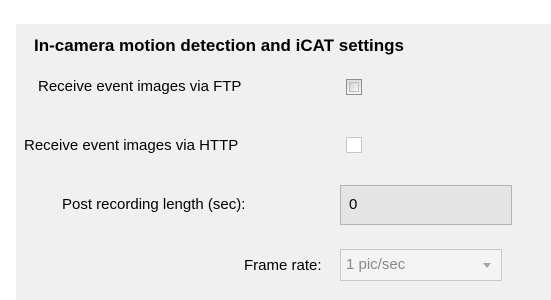 The width and height of the screenshot is (551, 300). Describe the element at coordinates (354, 87) in the screenshot. I see `ftp-checkbox` at that location.